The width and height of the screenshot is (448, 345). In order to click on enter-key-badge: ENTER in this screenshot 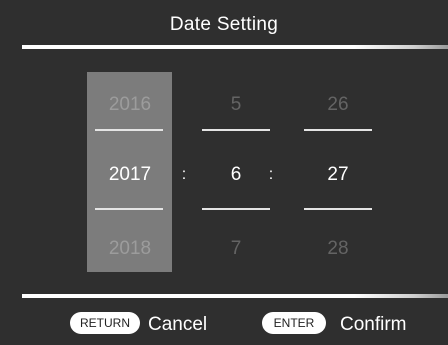, I will do `click(294, 323)`.